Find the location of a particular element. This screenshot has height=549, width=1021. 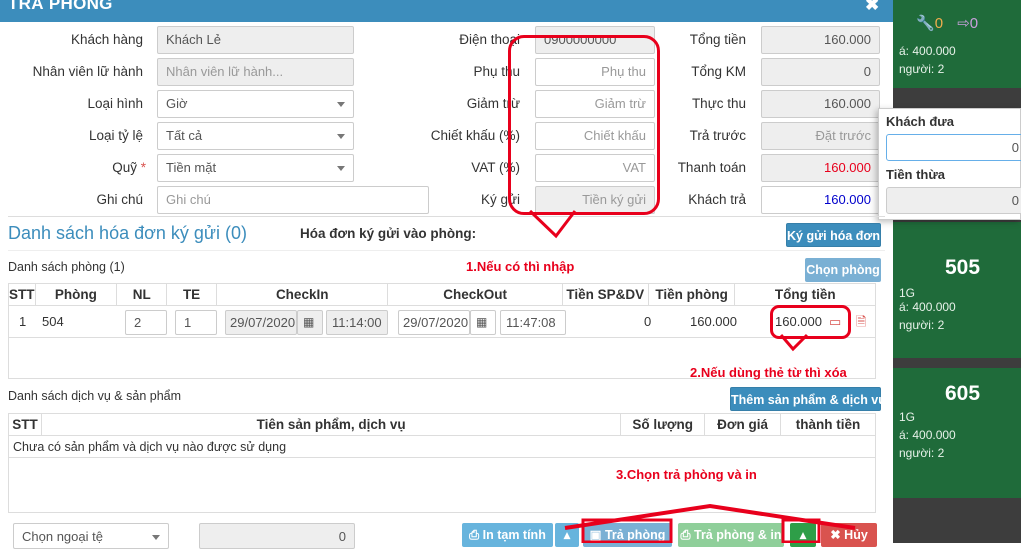

room-list-title: Danh sách phòng (1) is located at coordinates (66, 267).